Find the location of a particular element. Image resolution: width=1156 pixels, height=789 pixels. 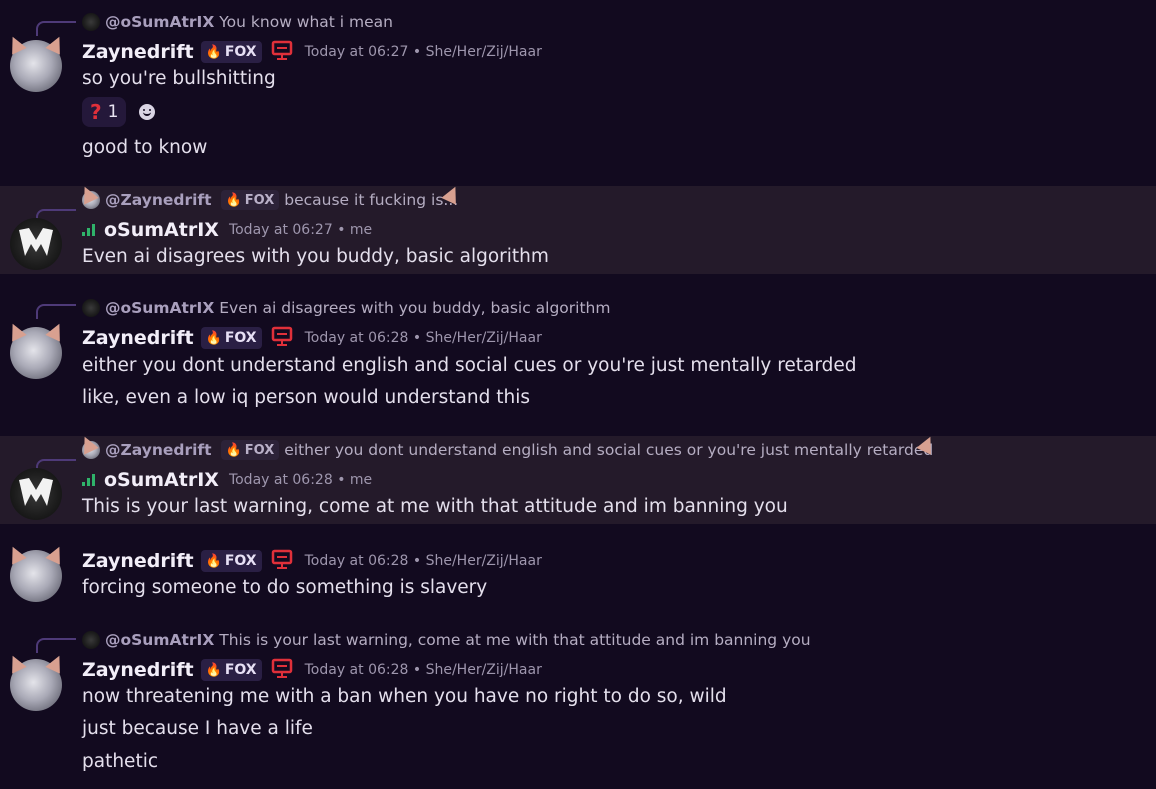

smile-icon is located at coordinates (147, 112).